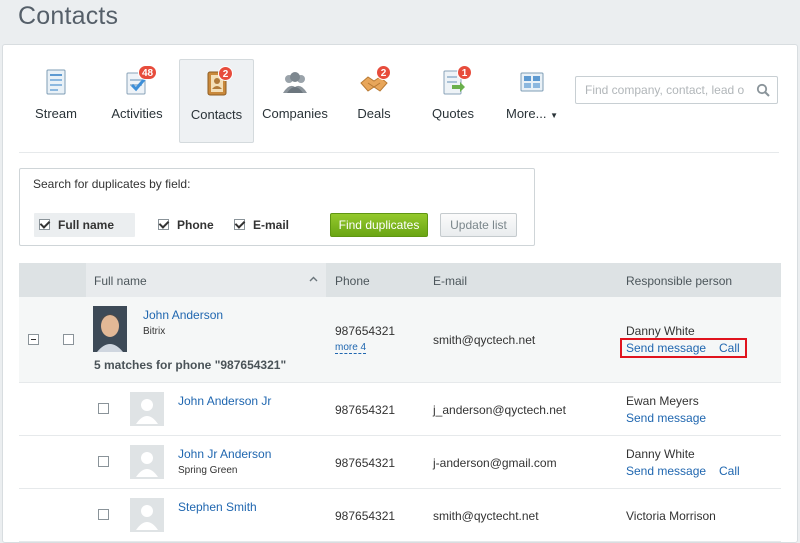 The height and width of the screenshot is (543, 800). I want to click on field-option-phone: Phone, so click(193, 225).